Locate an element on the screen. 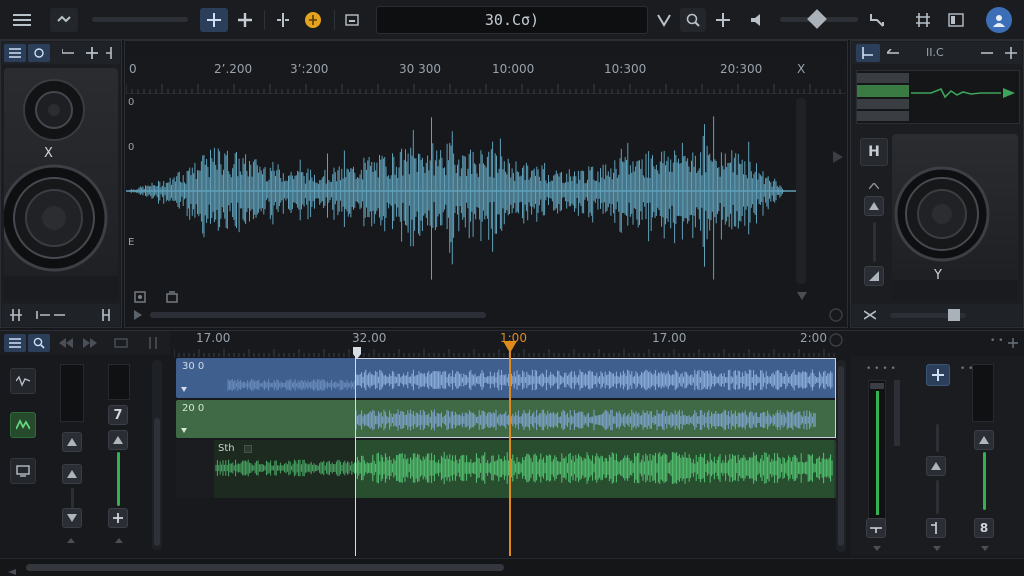 Image resolution: width=1024 pixels, height=576 pixels. collapse-icon is located at coordinates (111, 53).